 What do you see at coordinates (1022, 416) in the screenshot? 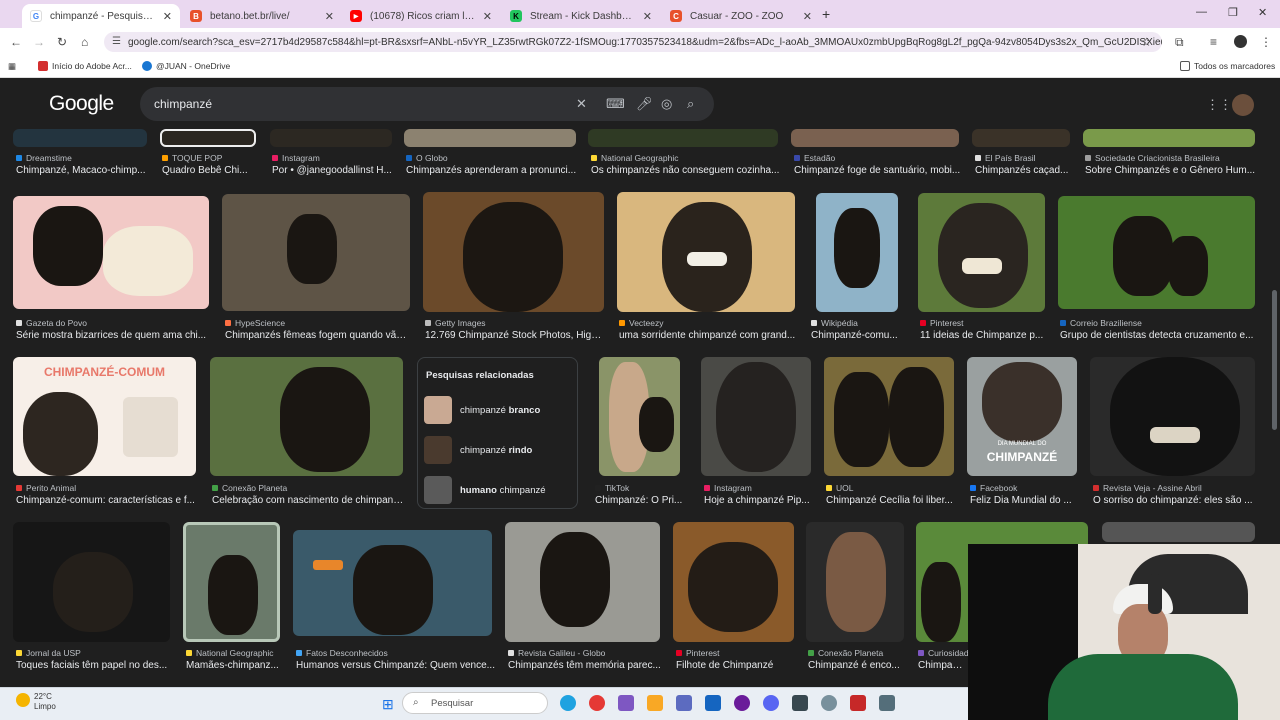
I see `result-image: DIA MUNDIAL DO CHIMPANZÉ` at bounding box center [1022, 416].